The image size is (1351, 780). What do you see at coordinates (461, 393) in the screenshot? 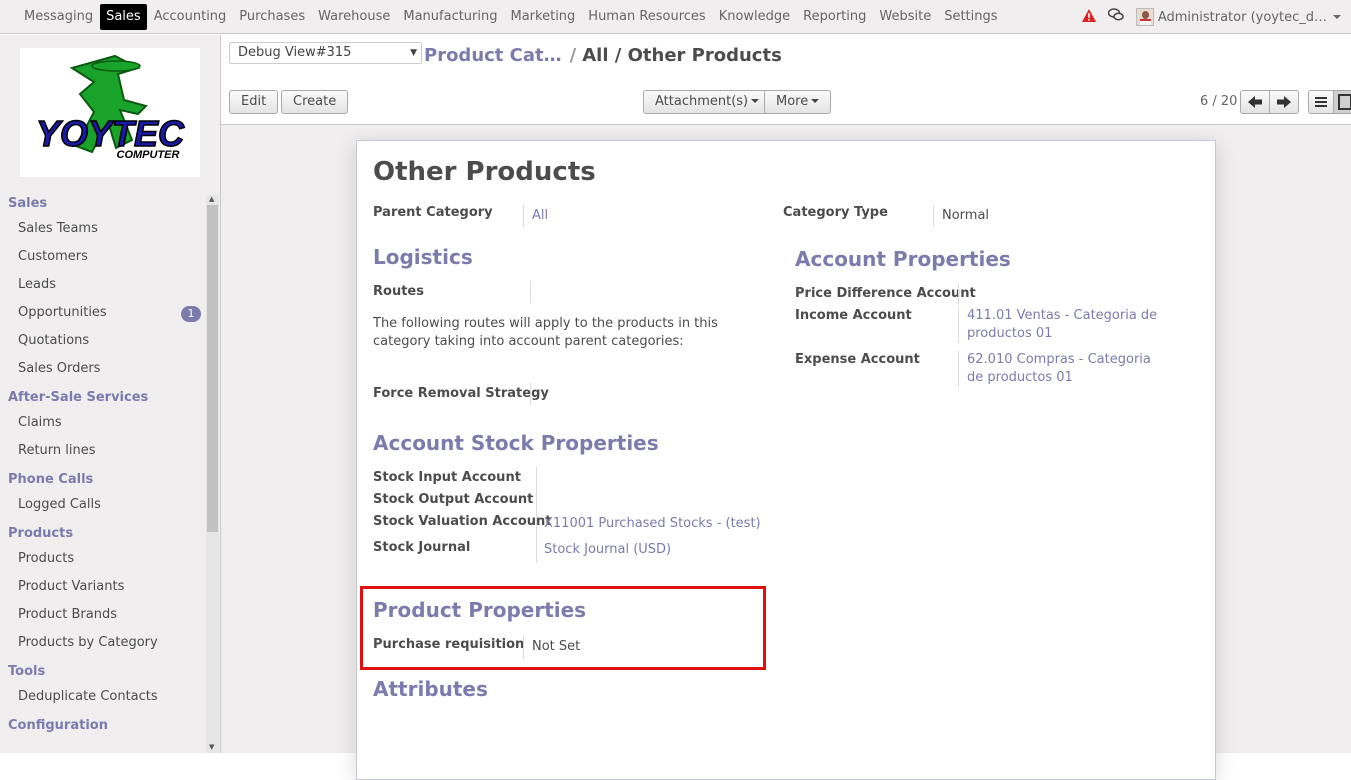
I see `force-removal-label: Force Removal Strategy` at bounding box center [461, 393].